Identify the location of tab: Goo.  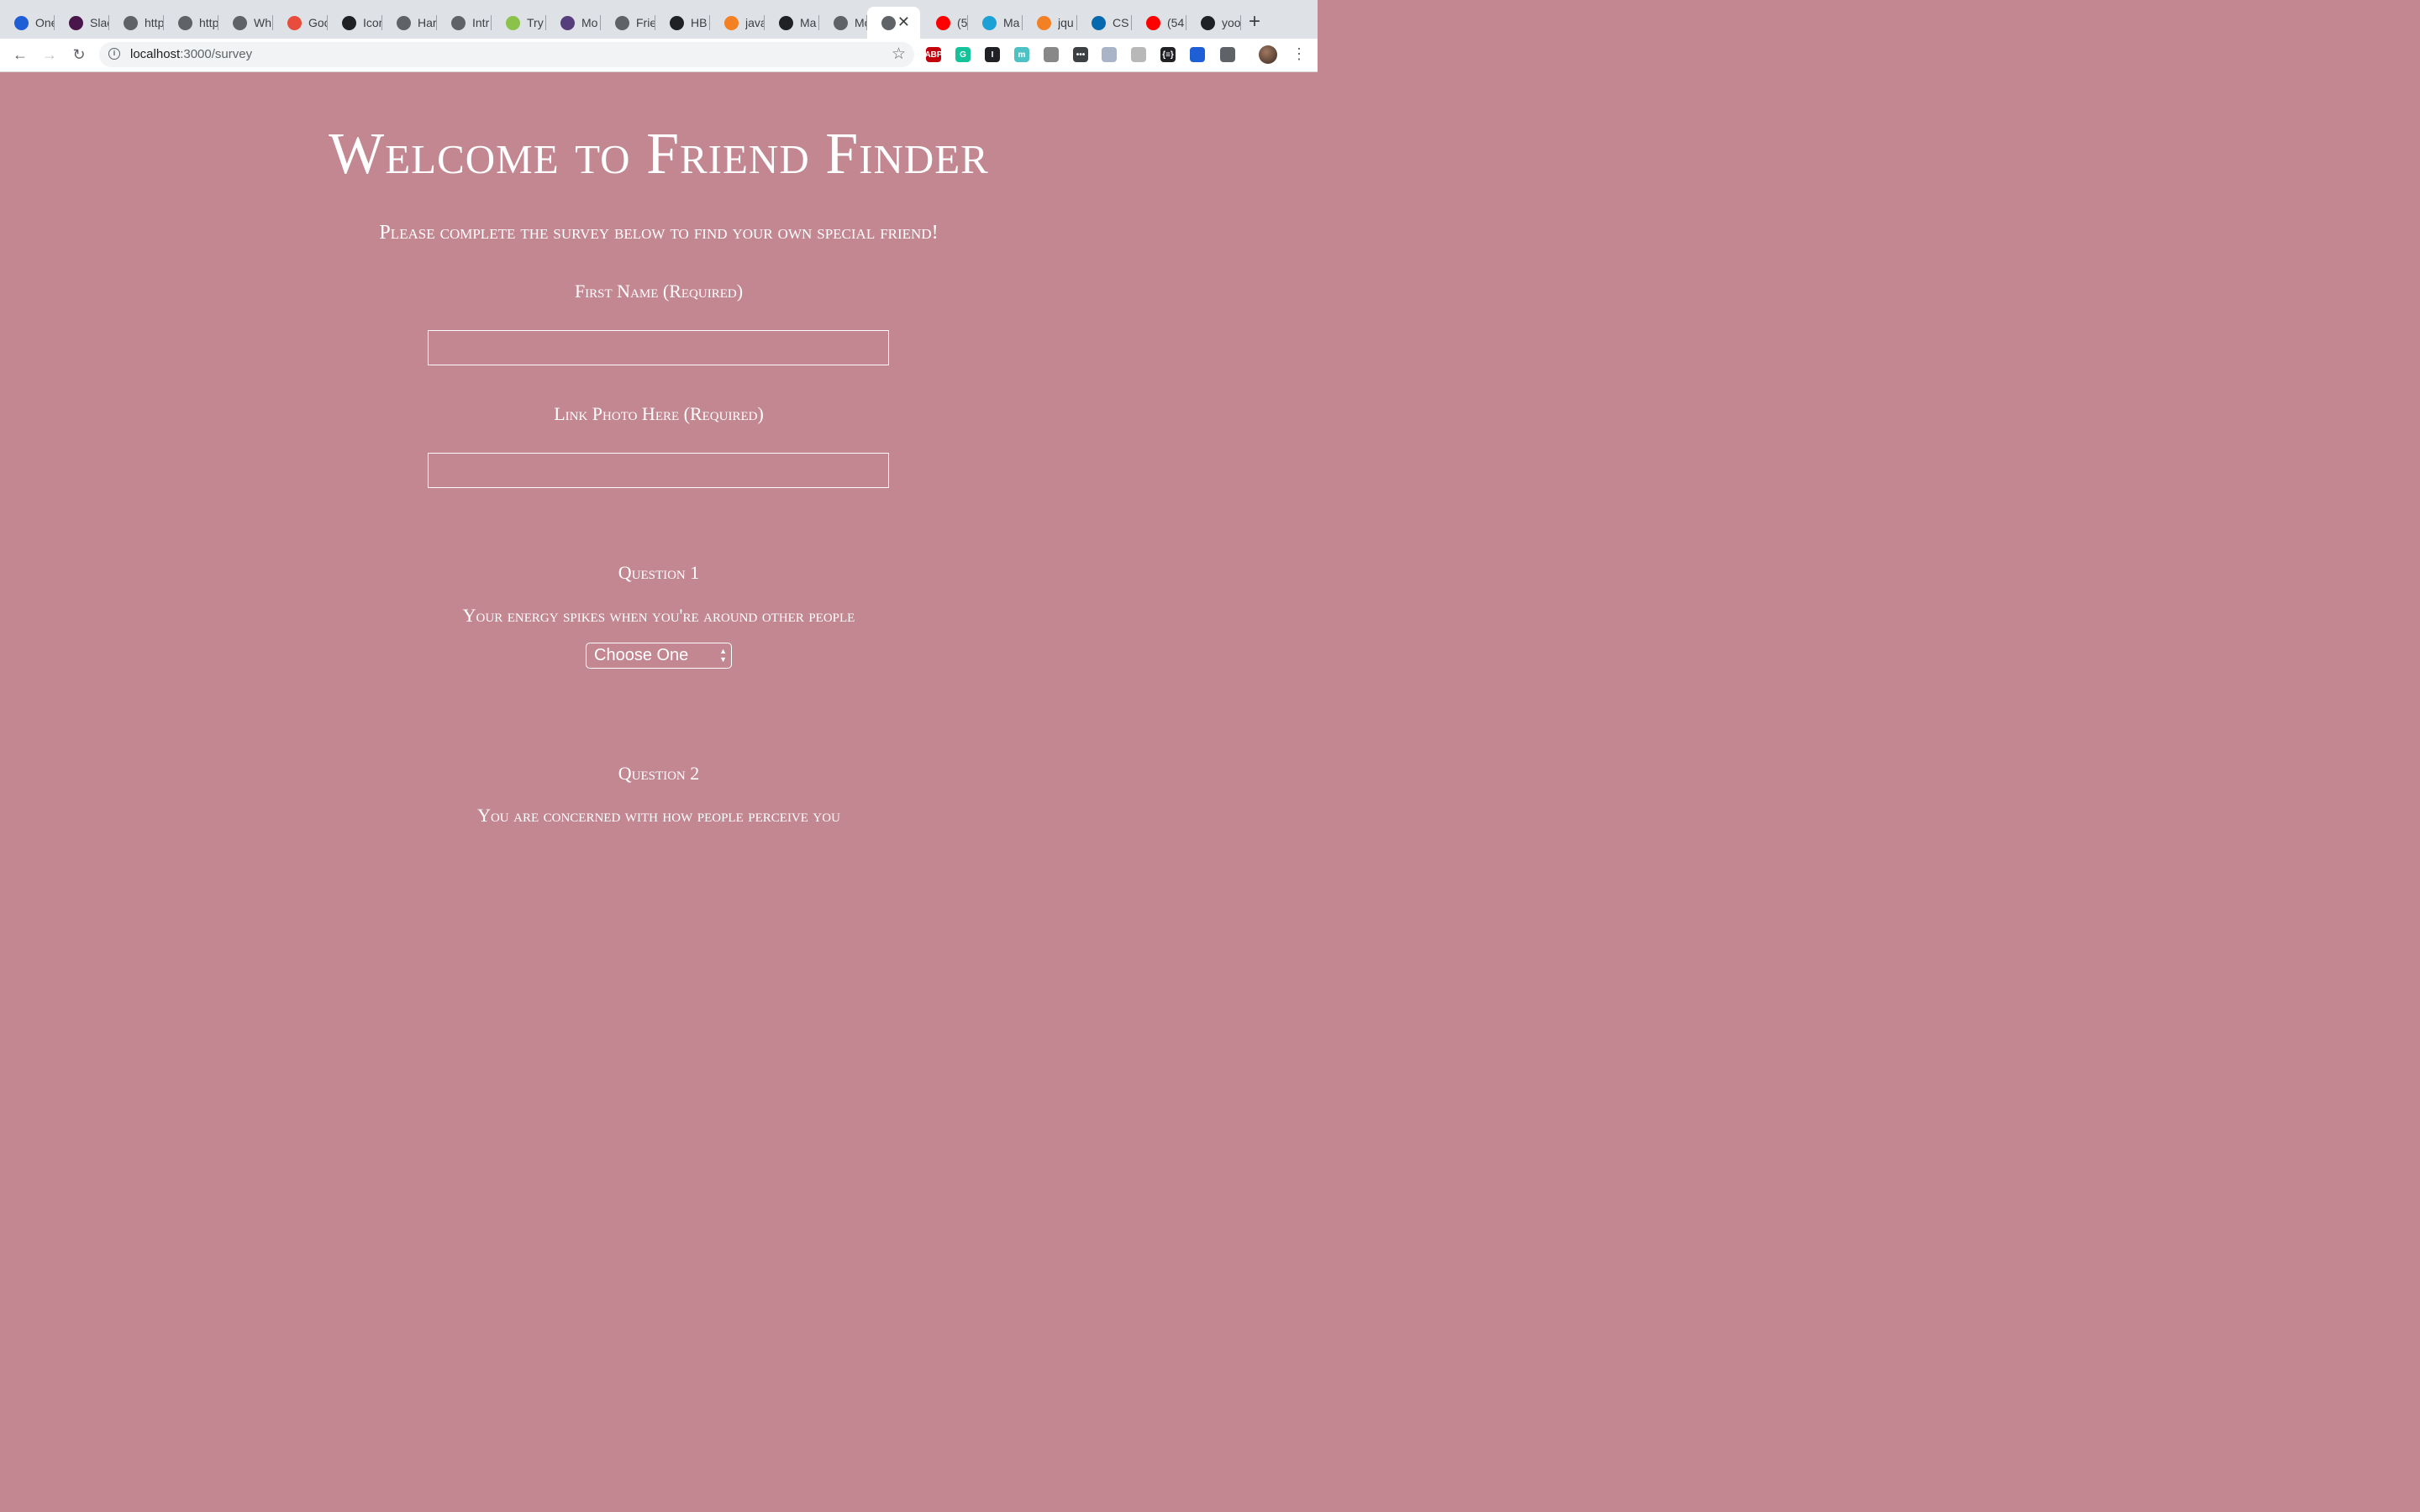
(300, 23).